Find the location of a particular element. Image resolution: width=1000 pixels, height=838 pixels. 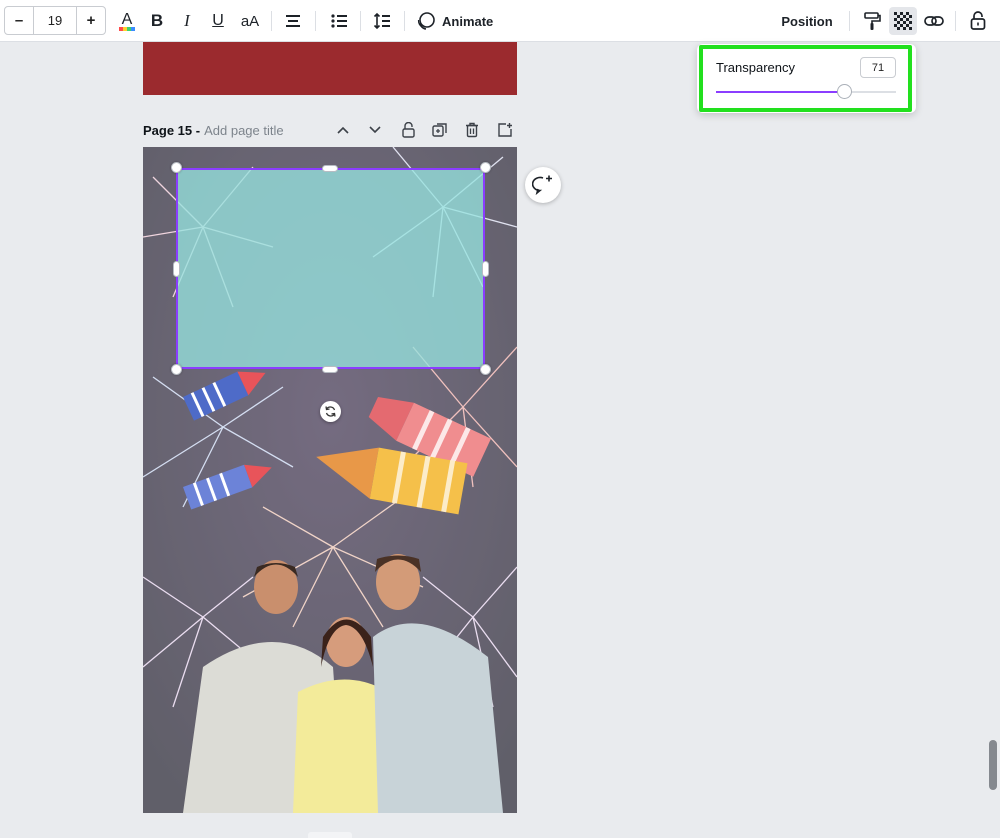

font-size-stepper: – 19 + is located at coordinates (55, 20).